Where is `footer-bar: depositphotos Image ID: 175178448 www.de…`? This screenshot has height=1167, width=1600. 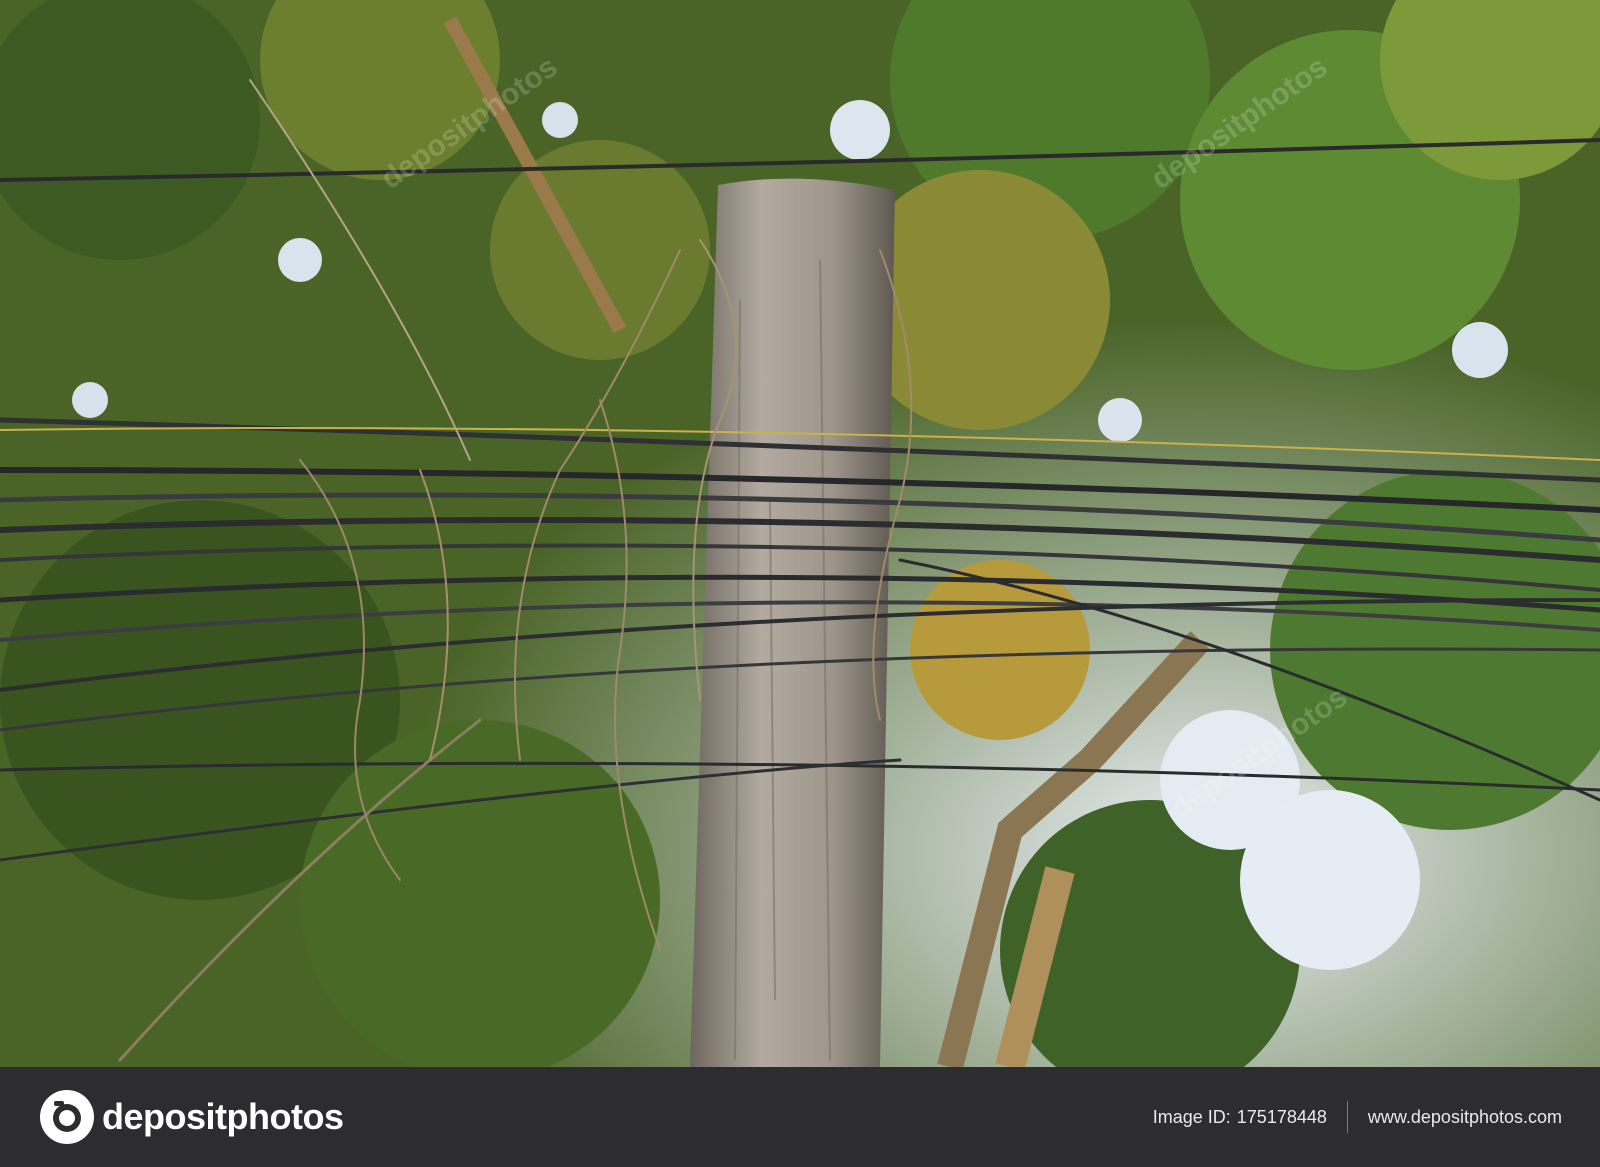 footer-bar: depositphotos Image ID: 175178448 www.de… is located at coordinates (800, 1117).